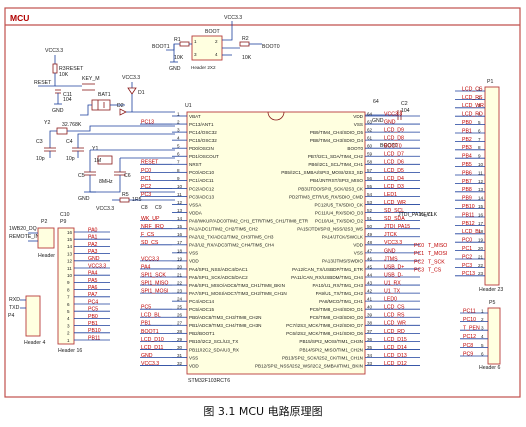  I want to click on u1-pin-name: PD0/OSCIN, so click(201, 148).